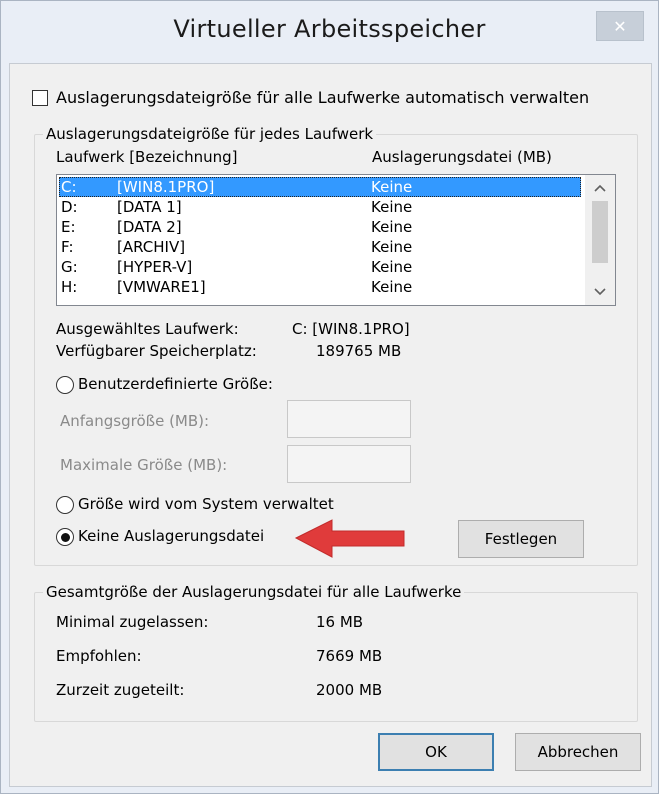 The width and height of the screenshot is (659, 794). I want to click on drive-row: G: [HYPER-V] Keine, so click(320, 267).